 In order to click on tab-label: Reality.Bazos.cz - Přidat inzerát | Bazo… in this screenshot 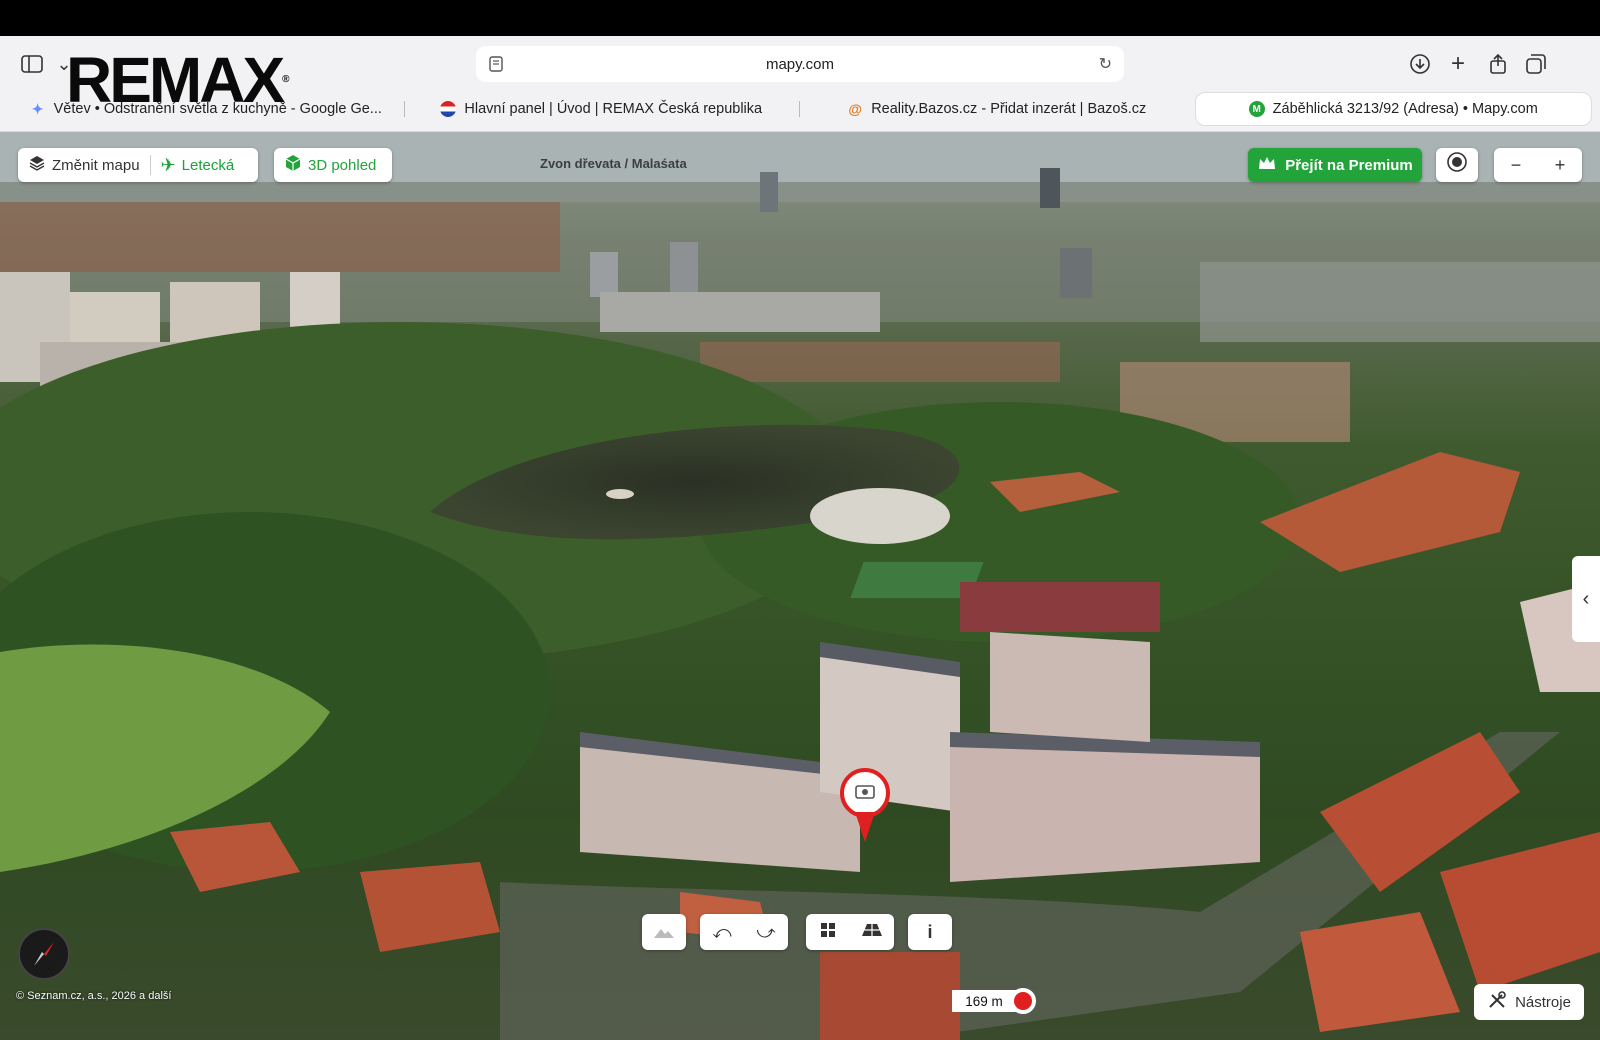, I will do `click(1009, 109)`.